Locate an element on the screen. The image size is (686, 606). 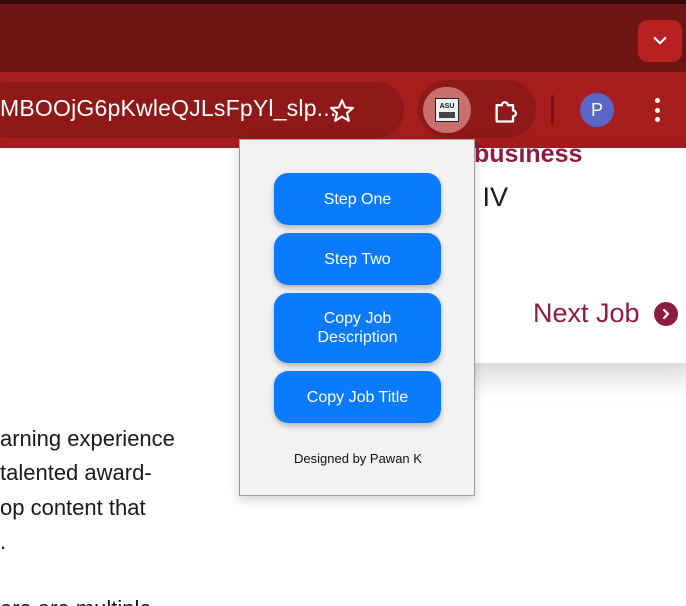
more-vertical-icon is located at coordinates (657, 110).